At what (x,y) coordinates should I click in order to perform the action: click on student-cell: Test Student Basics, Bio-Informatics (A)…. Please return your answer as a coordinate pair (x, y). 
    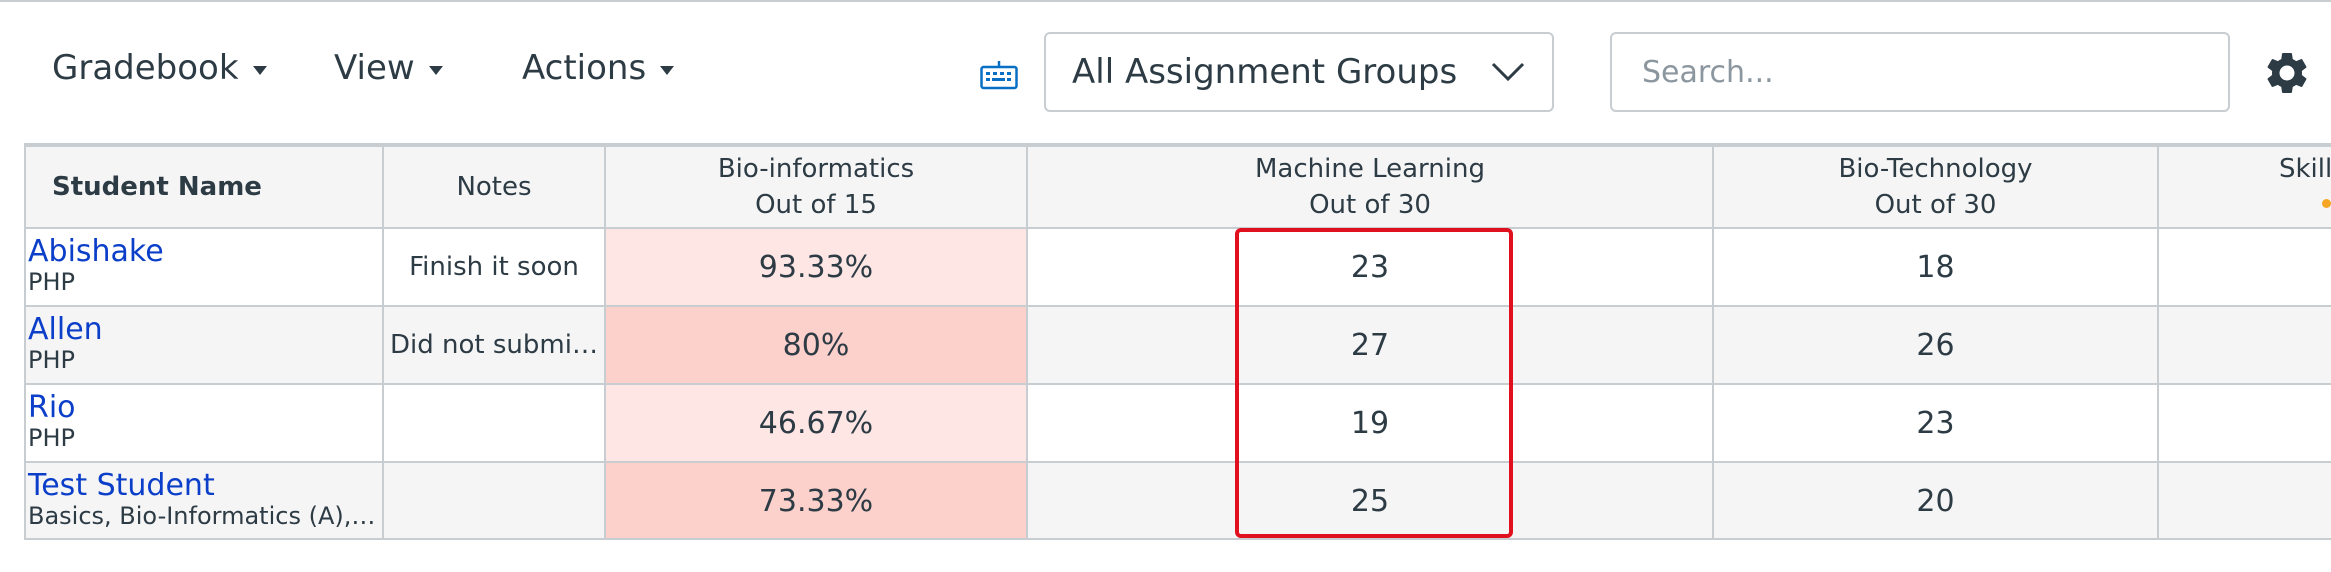
    Looking at the image, I should click on (204, 499).